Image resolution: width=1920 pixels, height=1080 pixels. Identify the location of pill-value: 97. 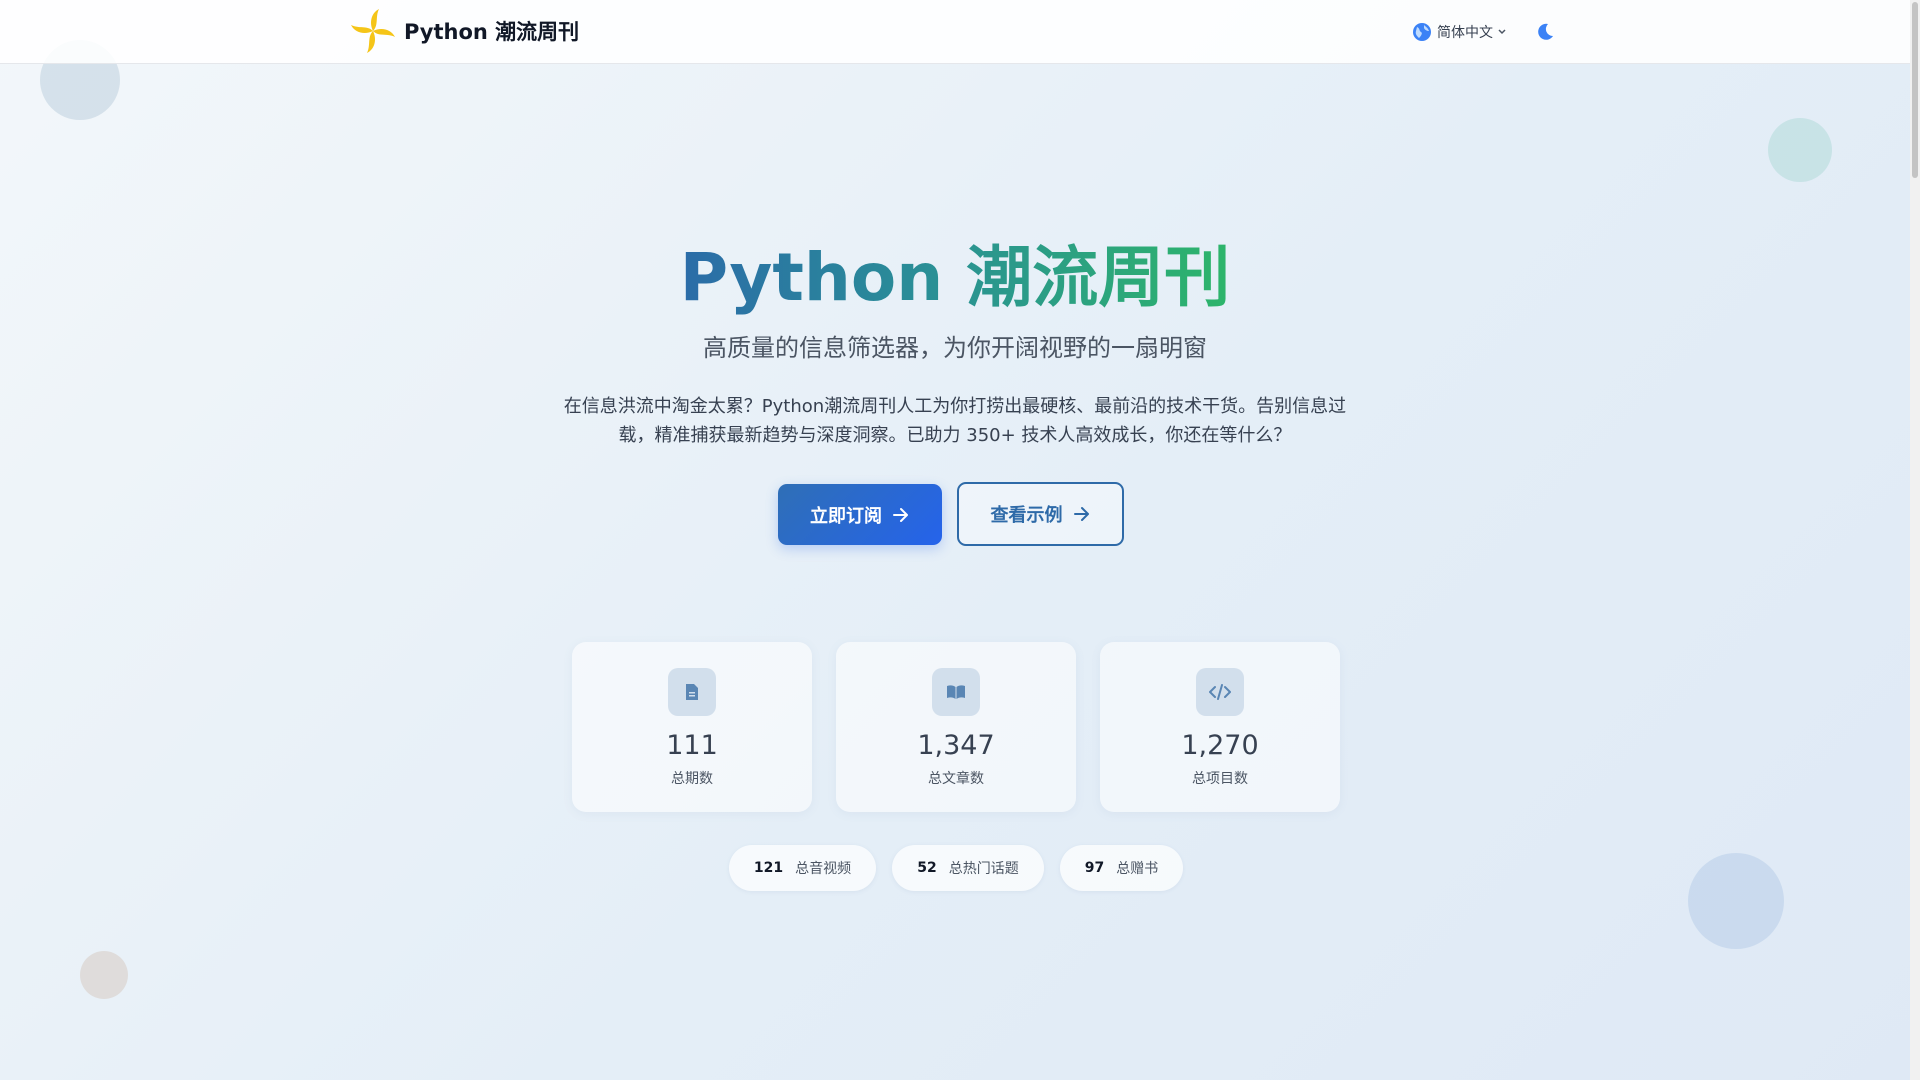
(1094, 868).